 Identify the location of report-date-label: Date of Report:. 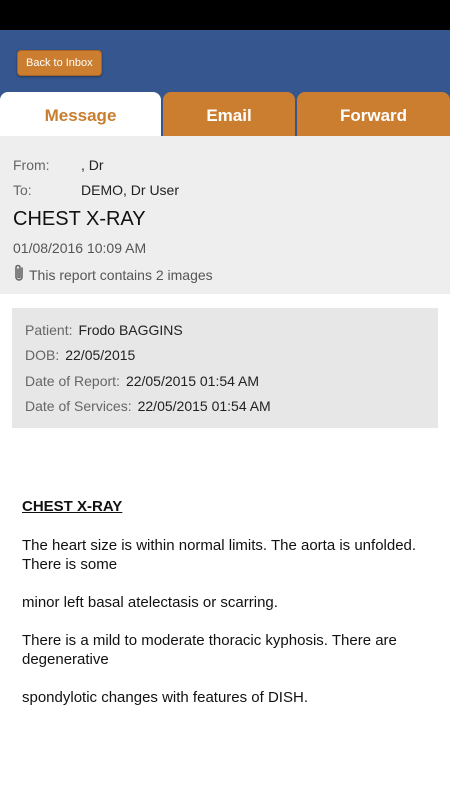
(72, 381).